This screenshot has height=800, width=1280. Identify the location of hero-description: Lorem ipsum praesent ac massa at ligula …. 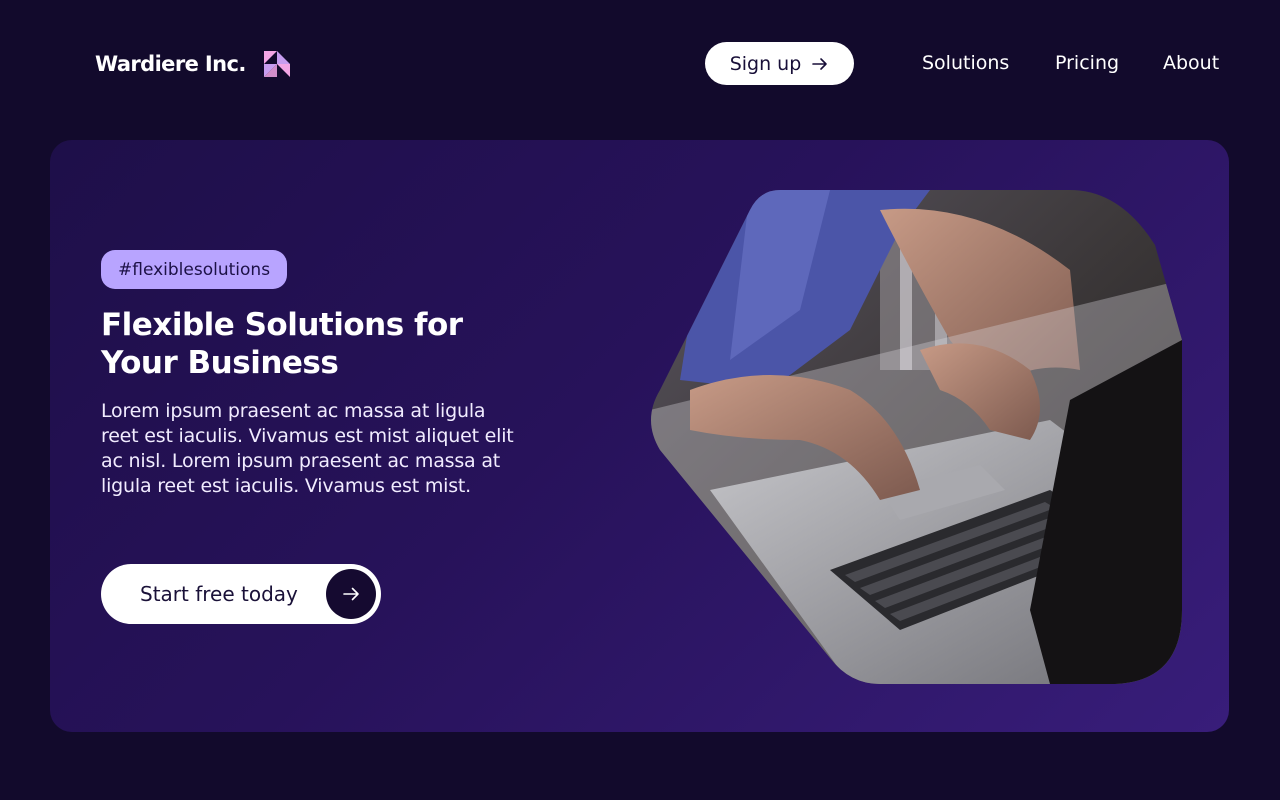
(307, 448).